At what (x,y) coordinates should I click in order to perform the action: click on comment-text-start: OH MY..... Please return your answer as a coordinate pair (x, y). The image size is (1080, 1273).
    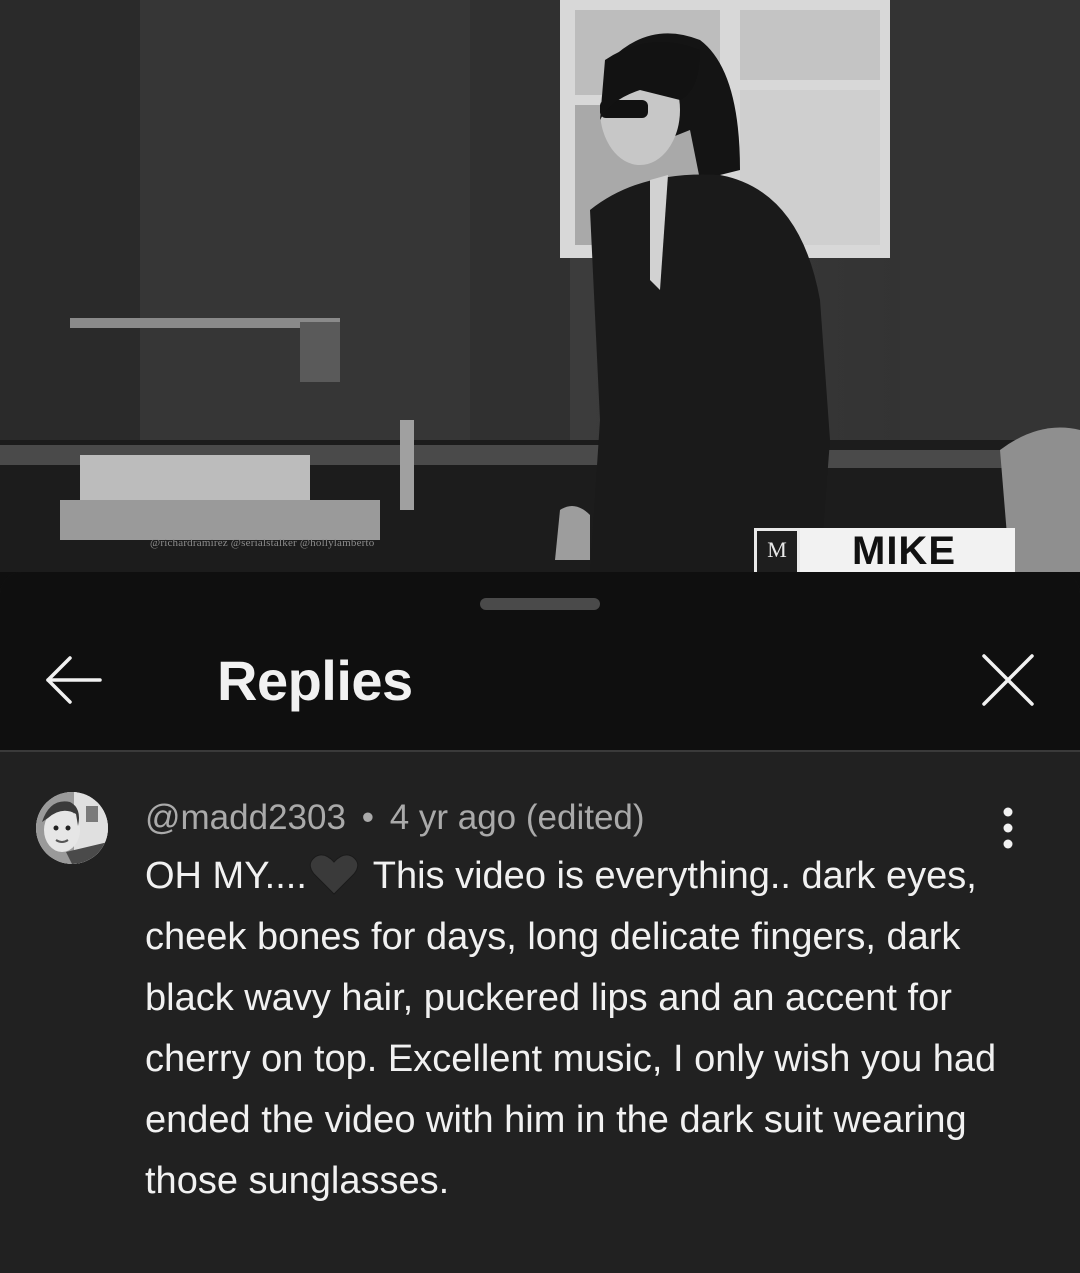
    Looking at the image, I should click on (226, 876).